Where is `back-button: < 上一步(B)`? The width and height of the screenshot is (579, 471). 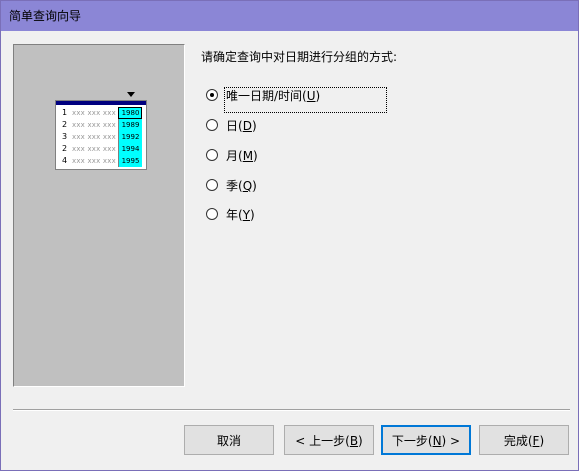 back-button: < 上一步(B) is located at coordinates (329, 440).